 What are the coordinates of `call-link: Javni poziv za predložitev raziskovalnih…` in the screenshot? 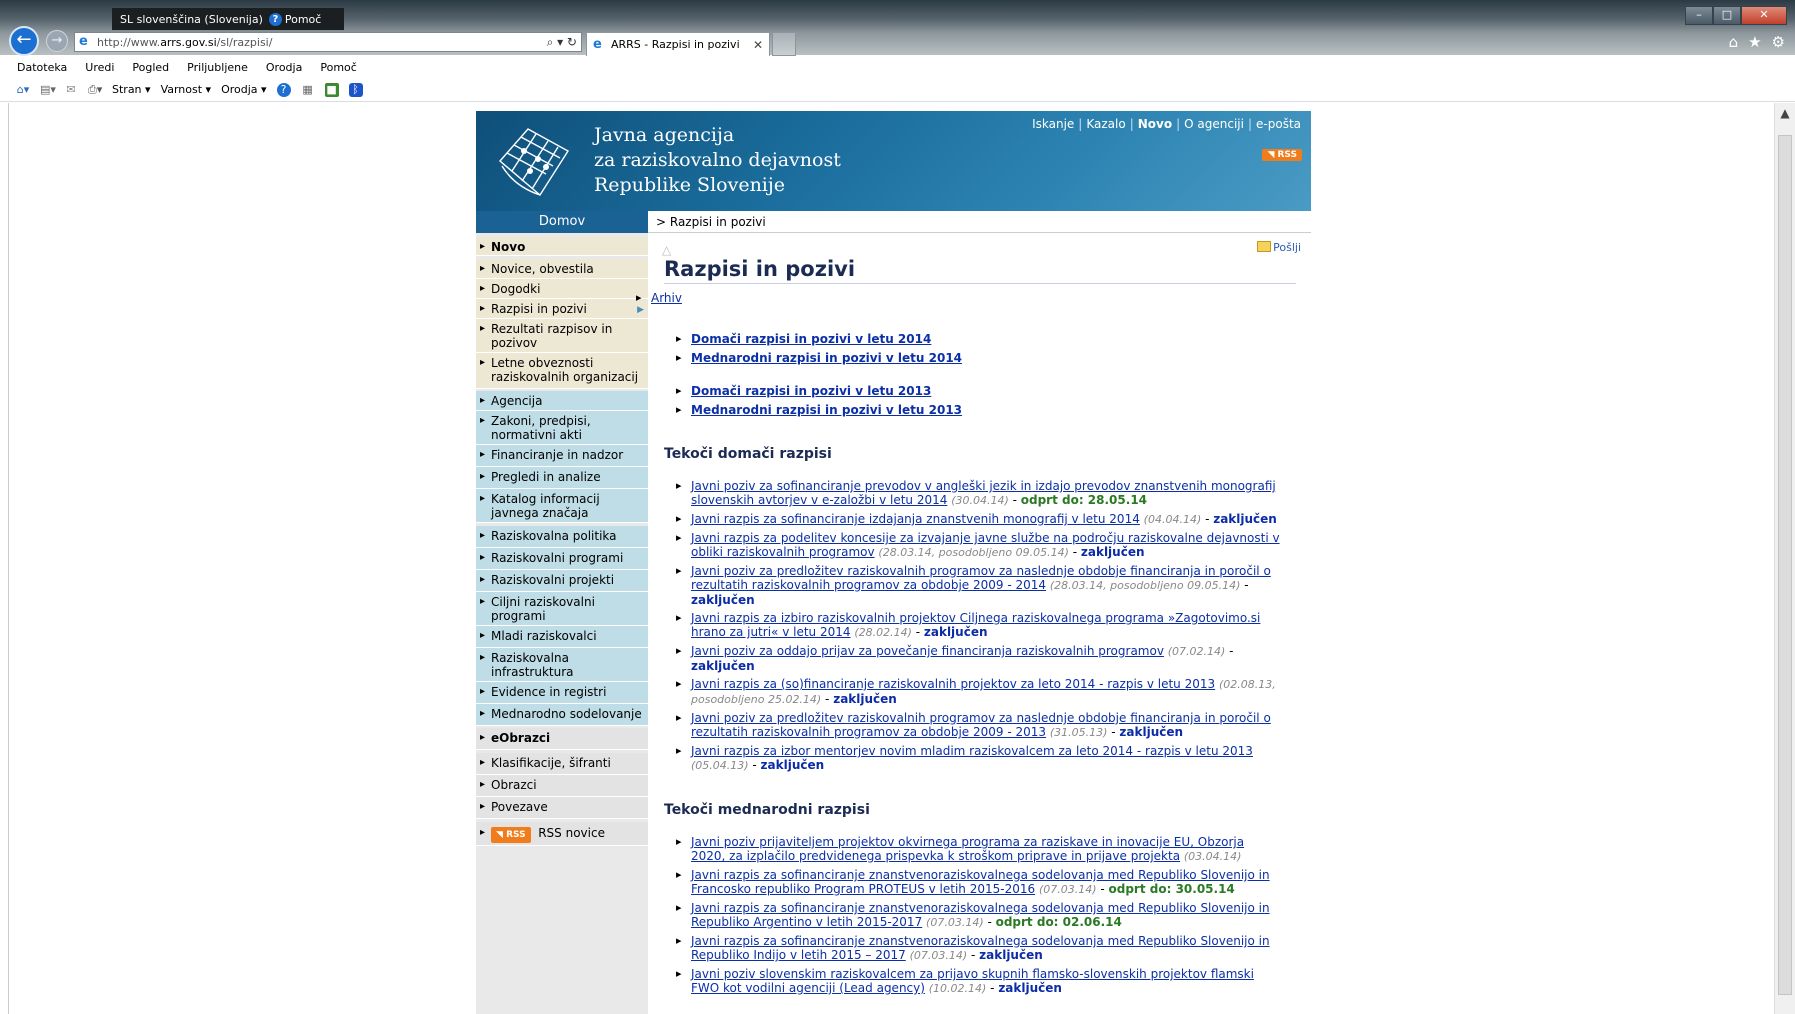 It's located at (981, 725).